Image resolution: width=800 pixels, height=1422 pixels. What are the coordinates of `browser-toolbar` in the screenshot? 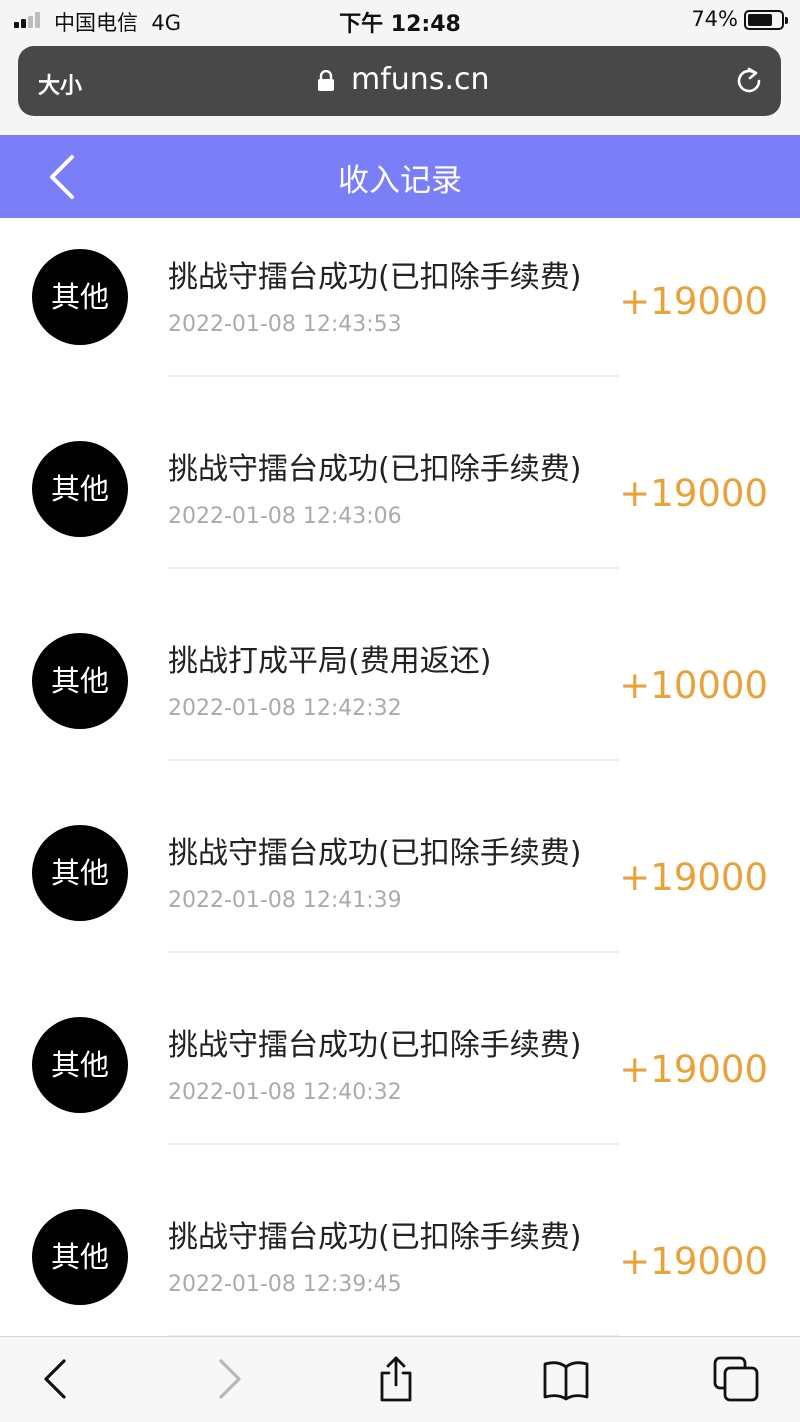 It's located at (400, 1379).